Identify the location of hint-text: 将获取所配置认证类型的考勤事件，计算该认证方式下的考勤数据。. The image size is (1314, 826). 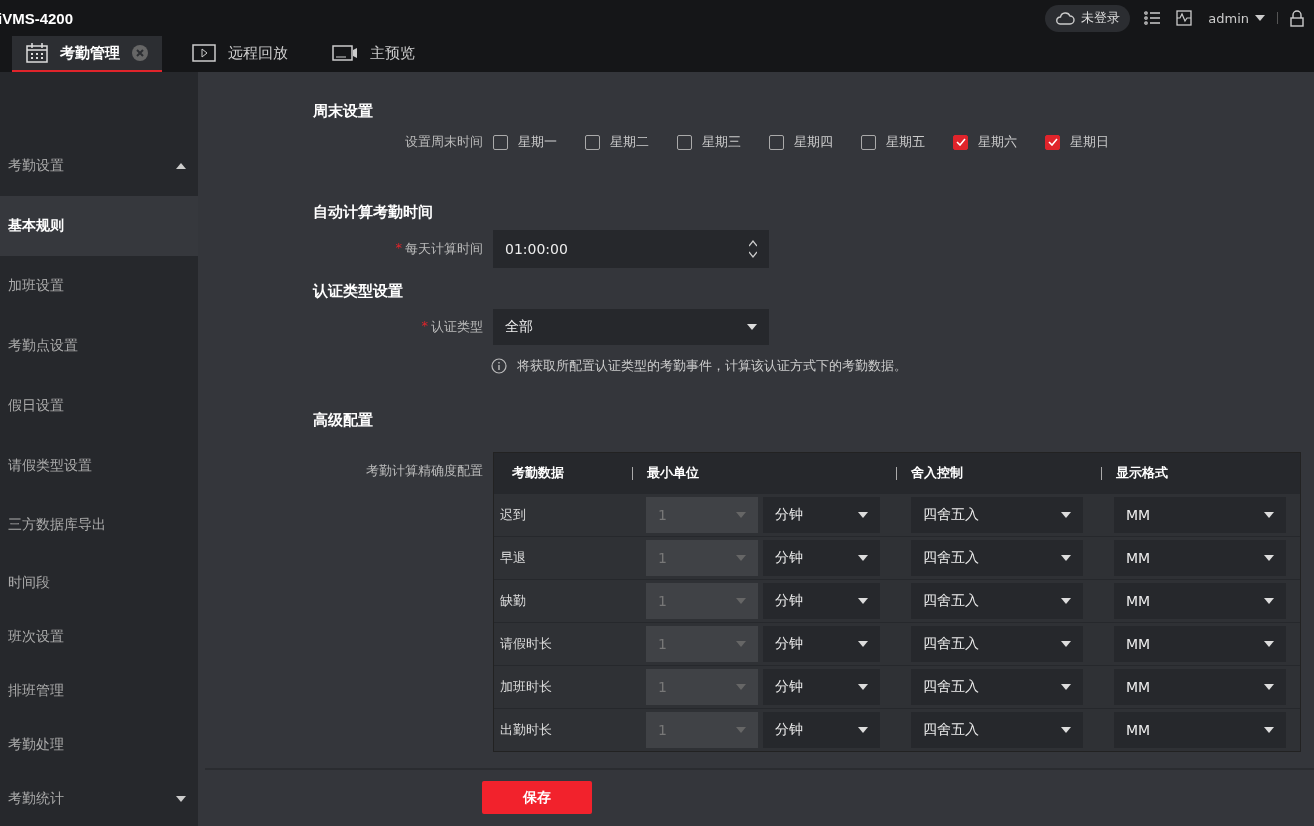
(712, 366).